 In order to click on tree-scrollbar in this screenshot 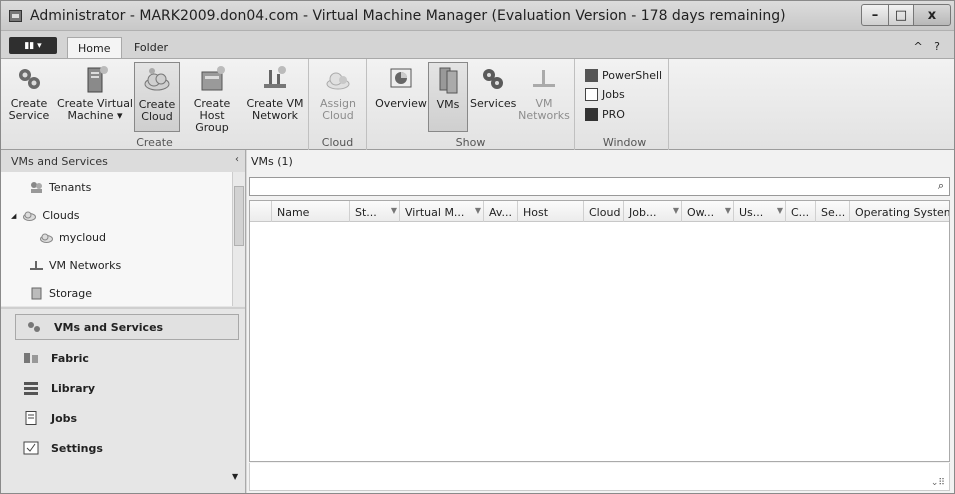, I will do `click(238, 239)`.